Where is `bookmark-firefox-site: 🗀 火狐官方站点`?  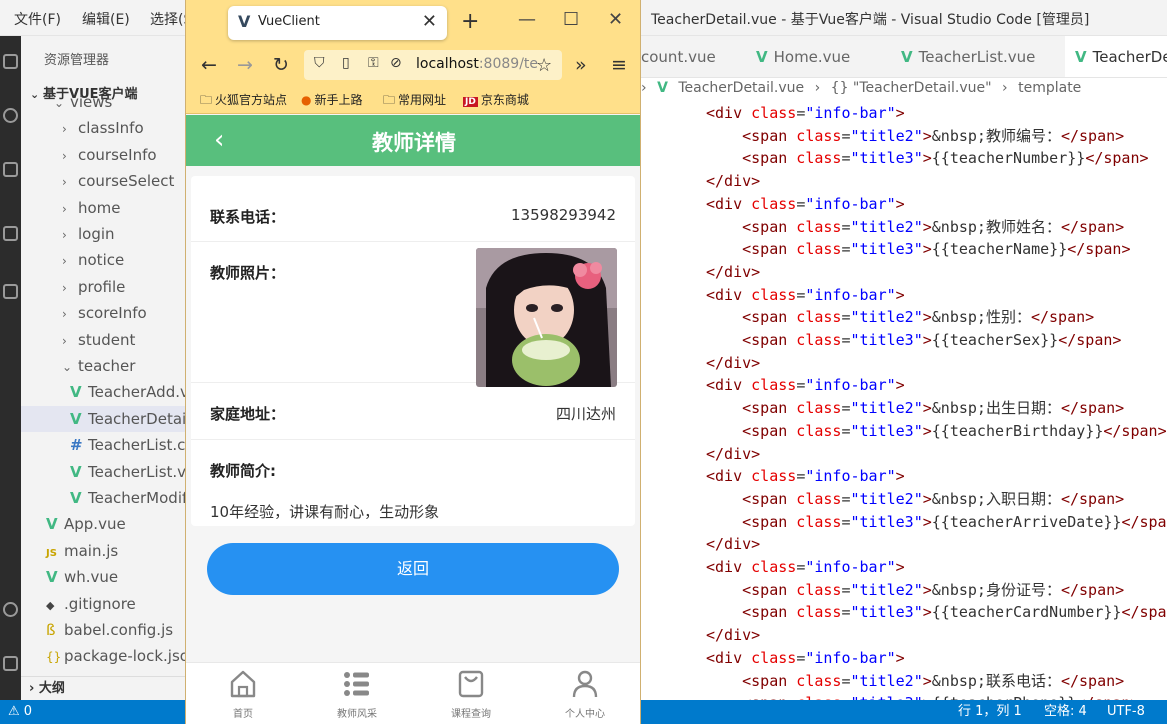
bookmark-firefox-site: 🗀 火狐官方站点 is located at coordinates (243, 101).